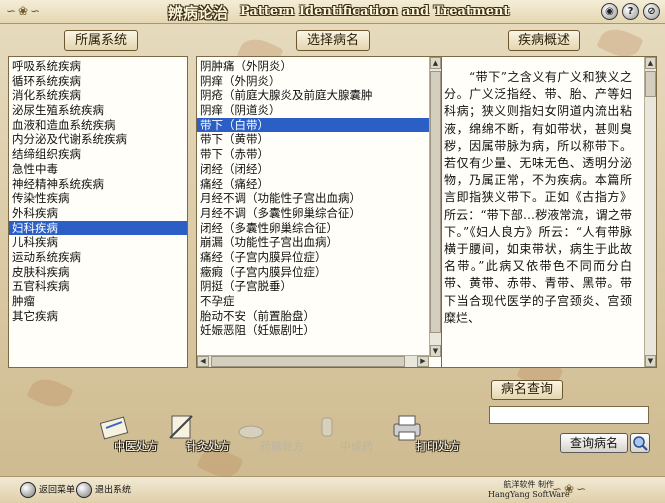 The image size is (665, 503). Describe the element at coordinates (98, 286) in the screenshot. I see `category-item: 五官科疾病` at that location.